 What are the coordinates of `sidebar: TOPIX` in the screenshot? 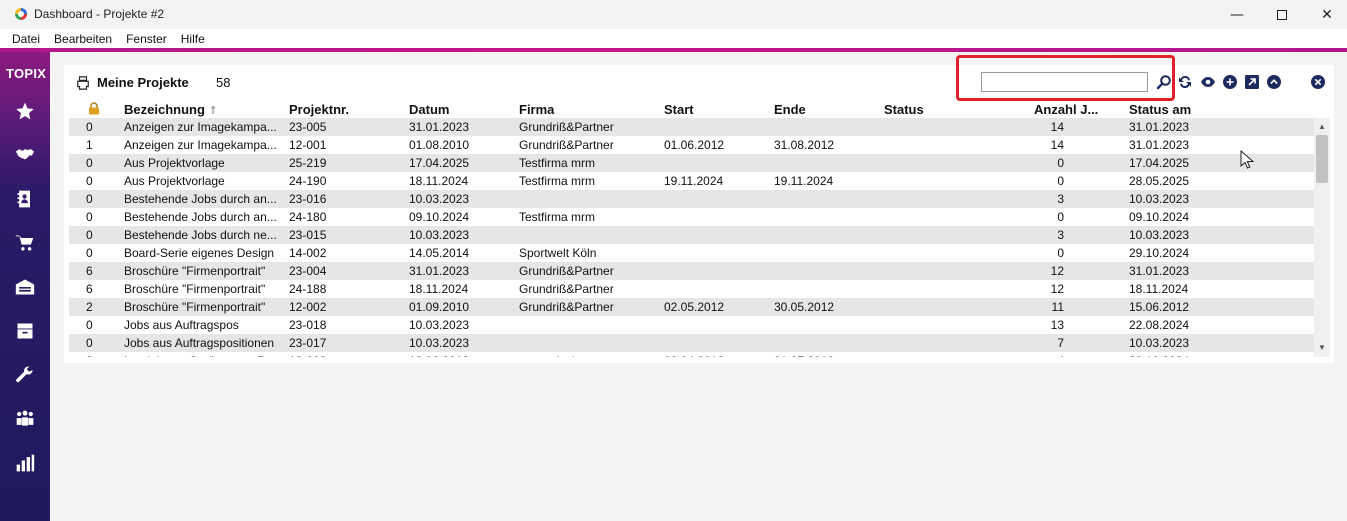 It's located at (25, 286).